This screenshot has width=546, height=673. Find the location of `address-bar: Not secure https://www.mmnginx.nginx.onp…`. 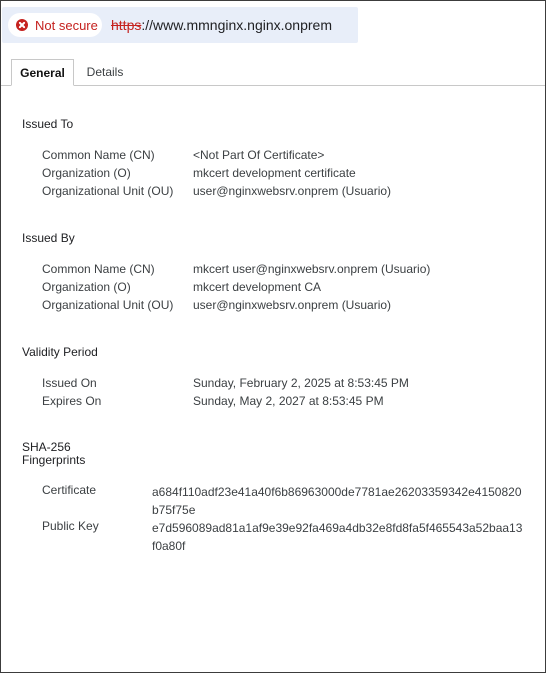

address-bar: Not secure https://www.mmnginx.nginx.onp… is located at coordinates (180, 25).